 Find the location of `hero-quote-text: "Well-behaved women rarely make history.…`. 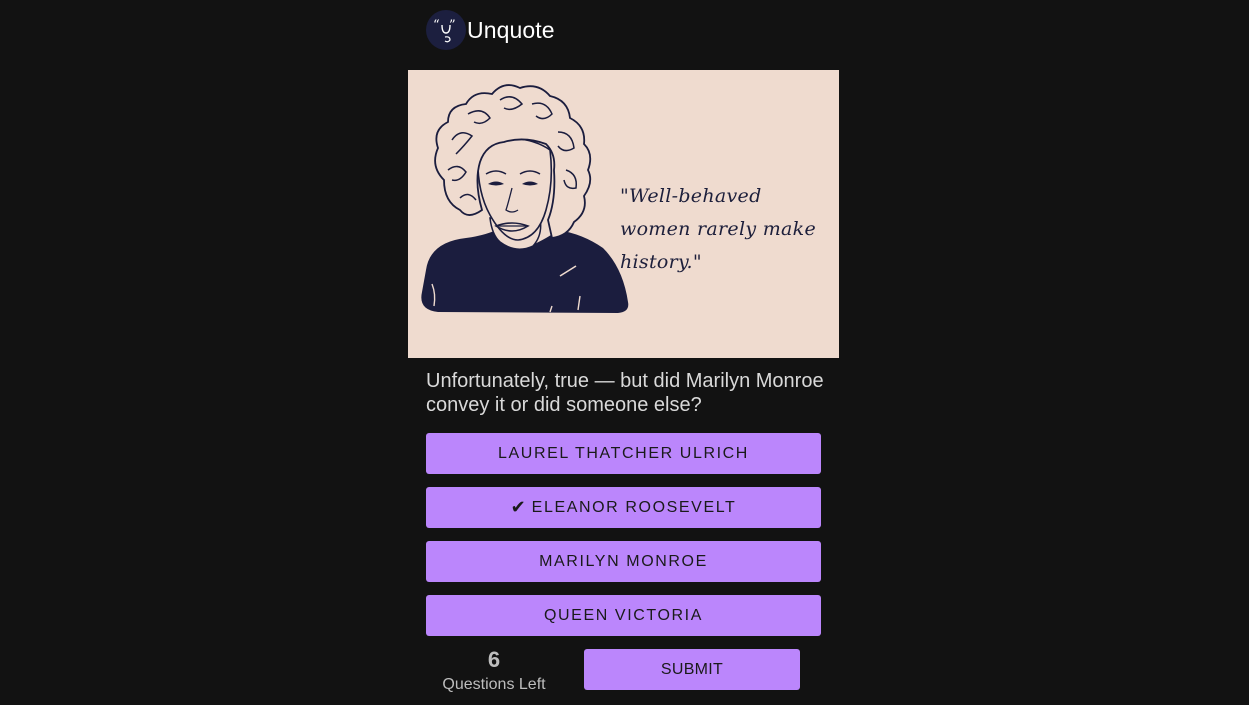

hero-quote-text: "Well-behaved women rarely make history.… is located at coordinates (718, 229).